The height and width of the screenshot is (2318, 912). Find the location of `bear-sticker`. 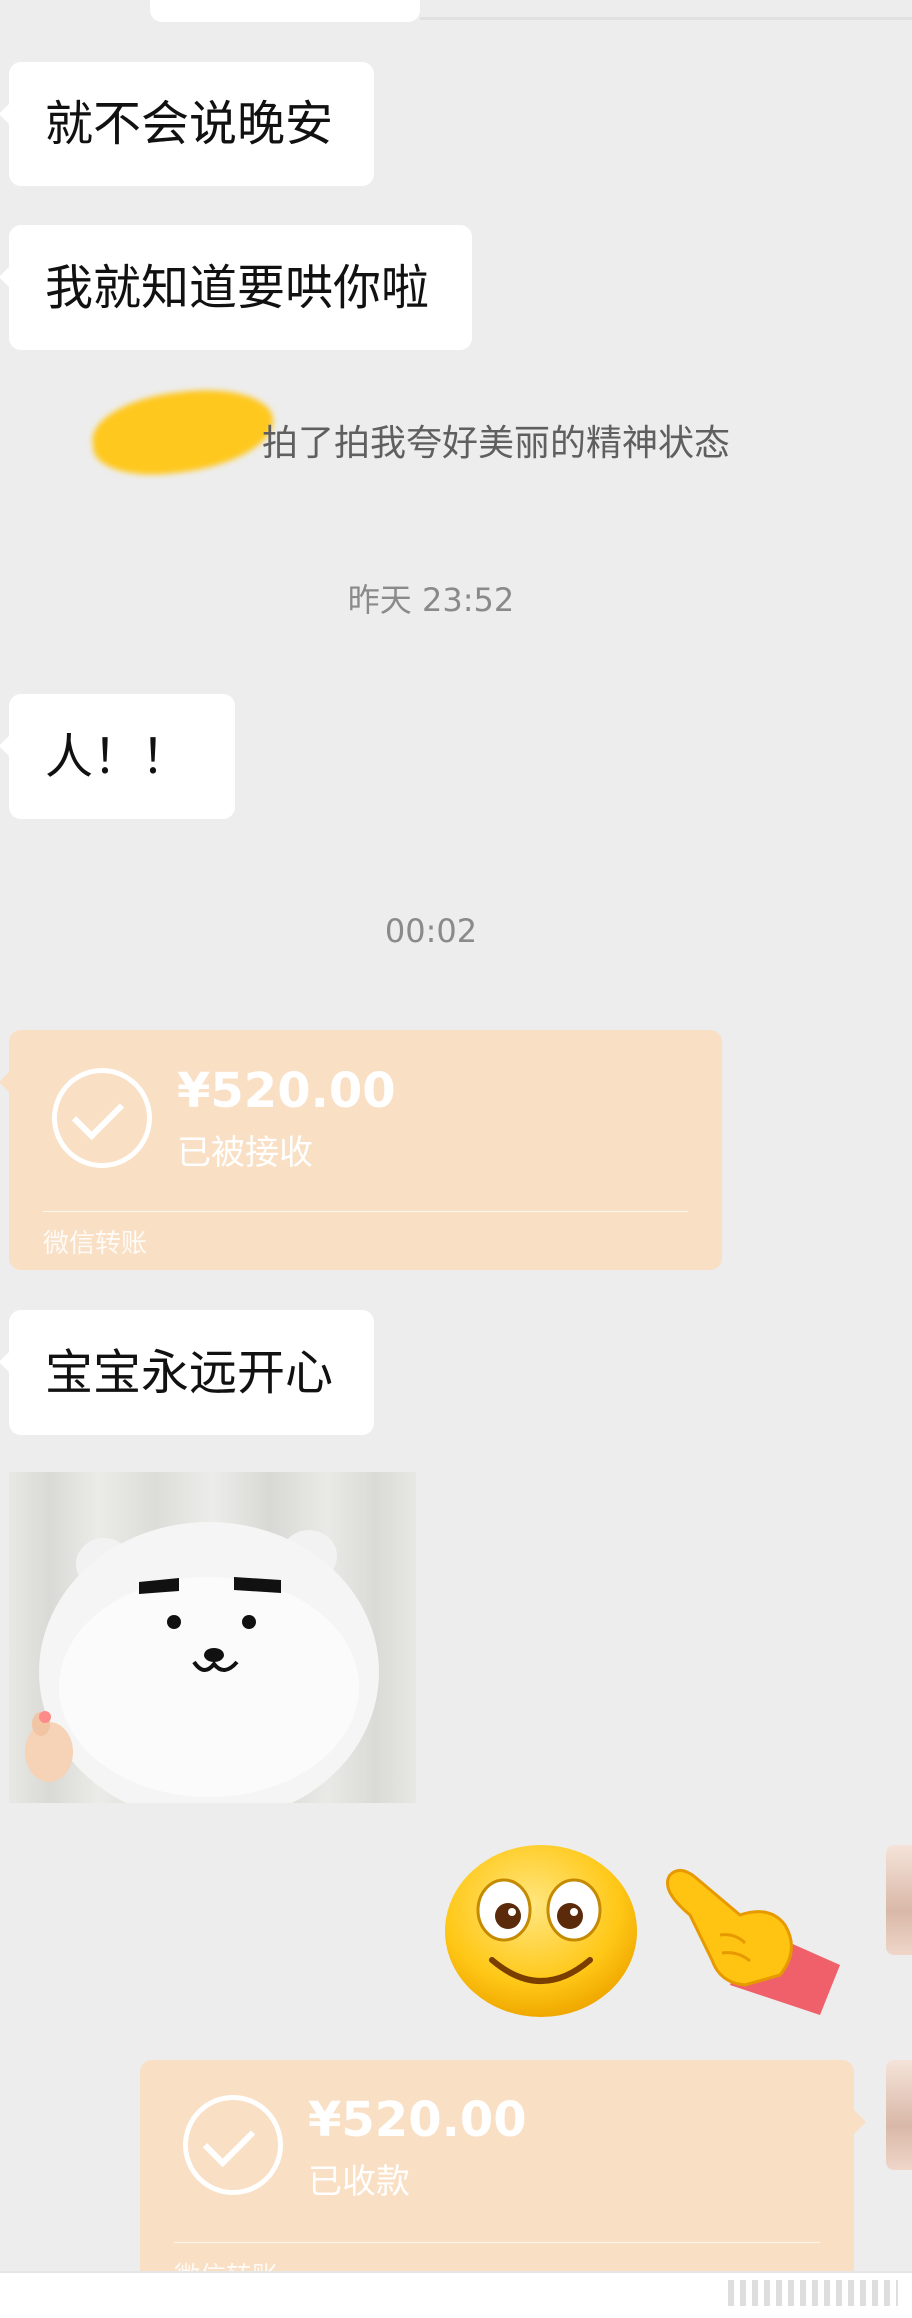

bear-sticker is located at coordinates (212, 1637).